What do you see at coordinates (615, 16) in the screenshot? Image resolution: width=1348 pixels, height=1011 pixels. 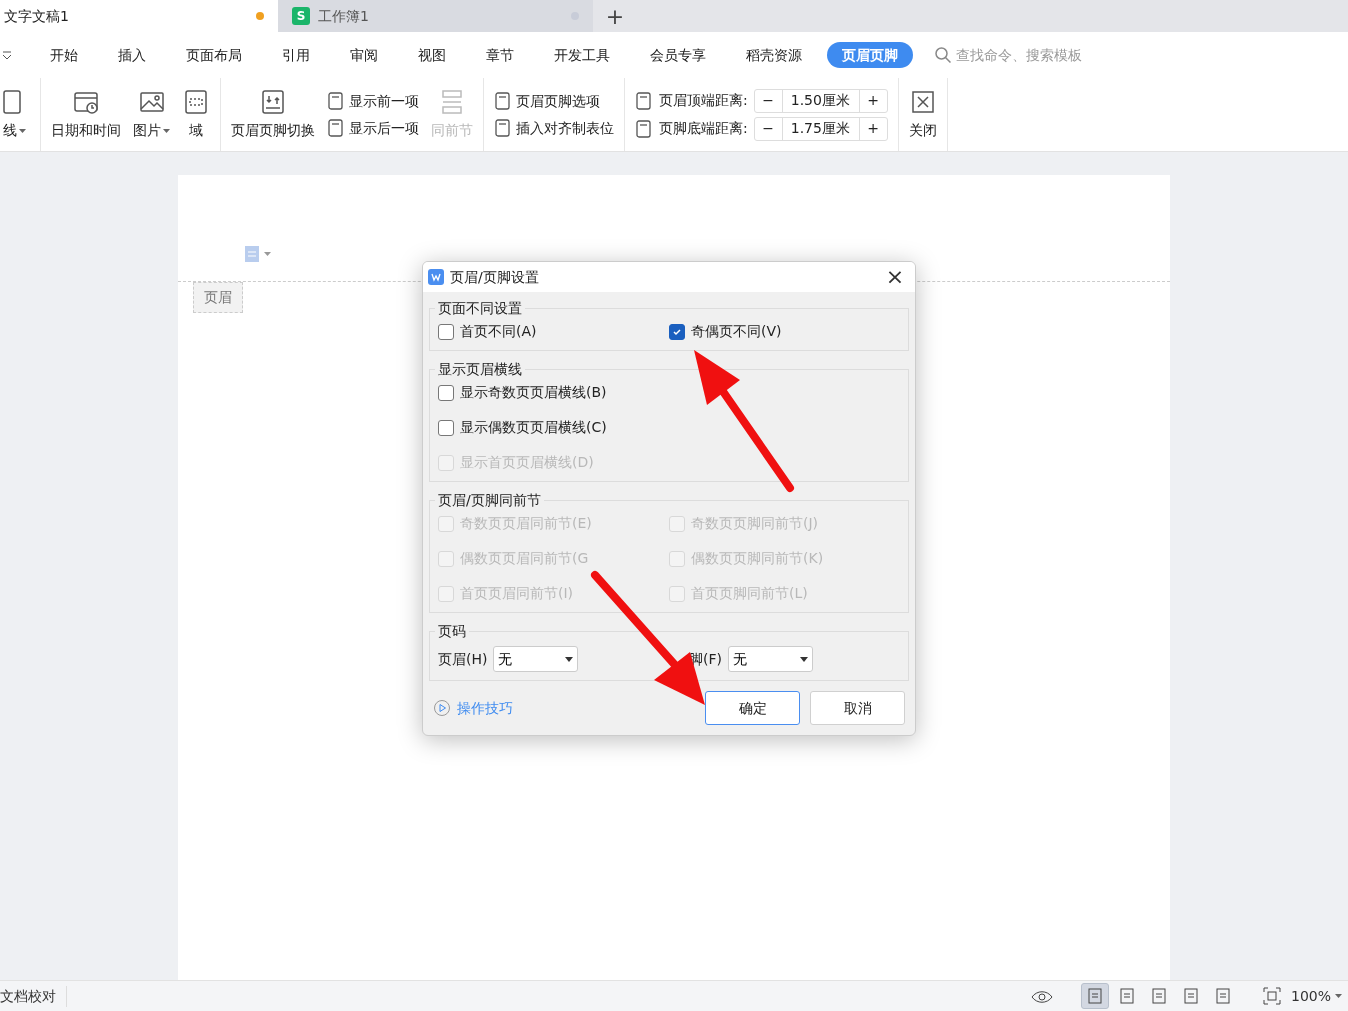 I see `new-tab-button: +` at bounding box center [615, 16].